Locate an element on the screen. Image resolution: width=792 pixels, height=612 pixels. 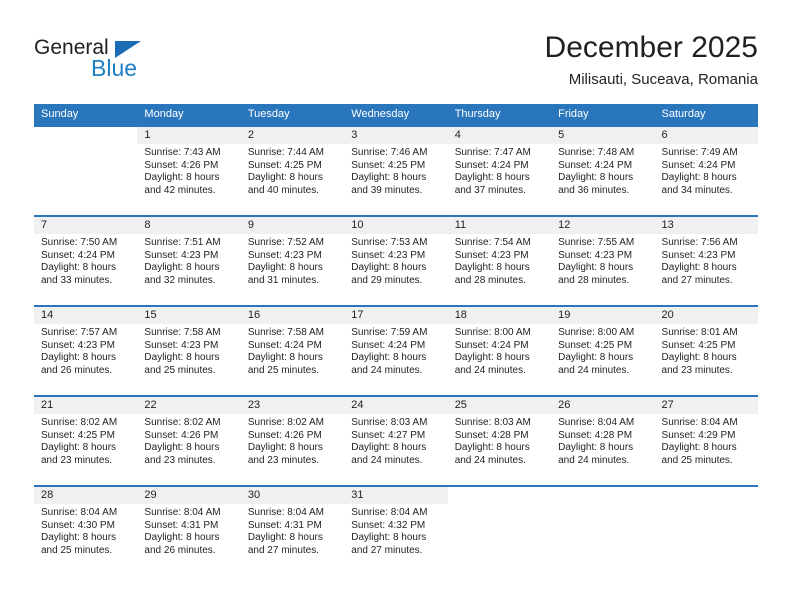
weekday-header-monday: Monday is located at coordinates (164, 114).